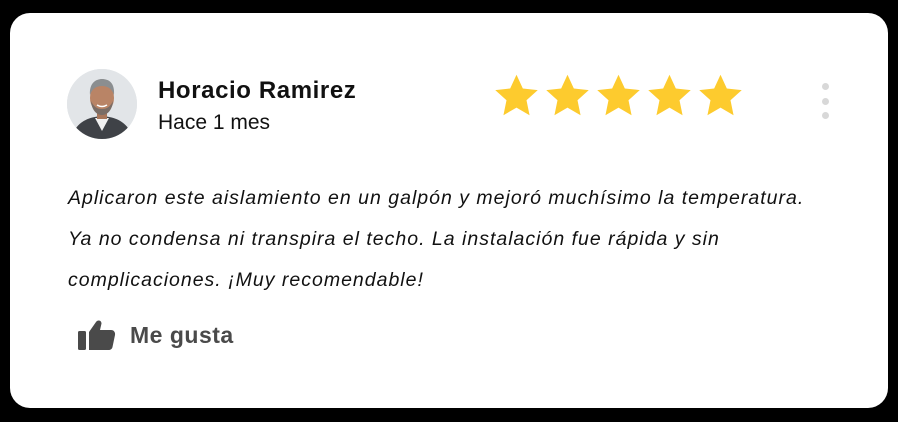 The height and width of the screenshot is (422, 898). I want to click on like-label: Me gusta, so click(182, 334).